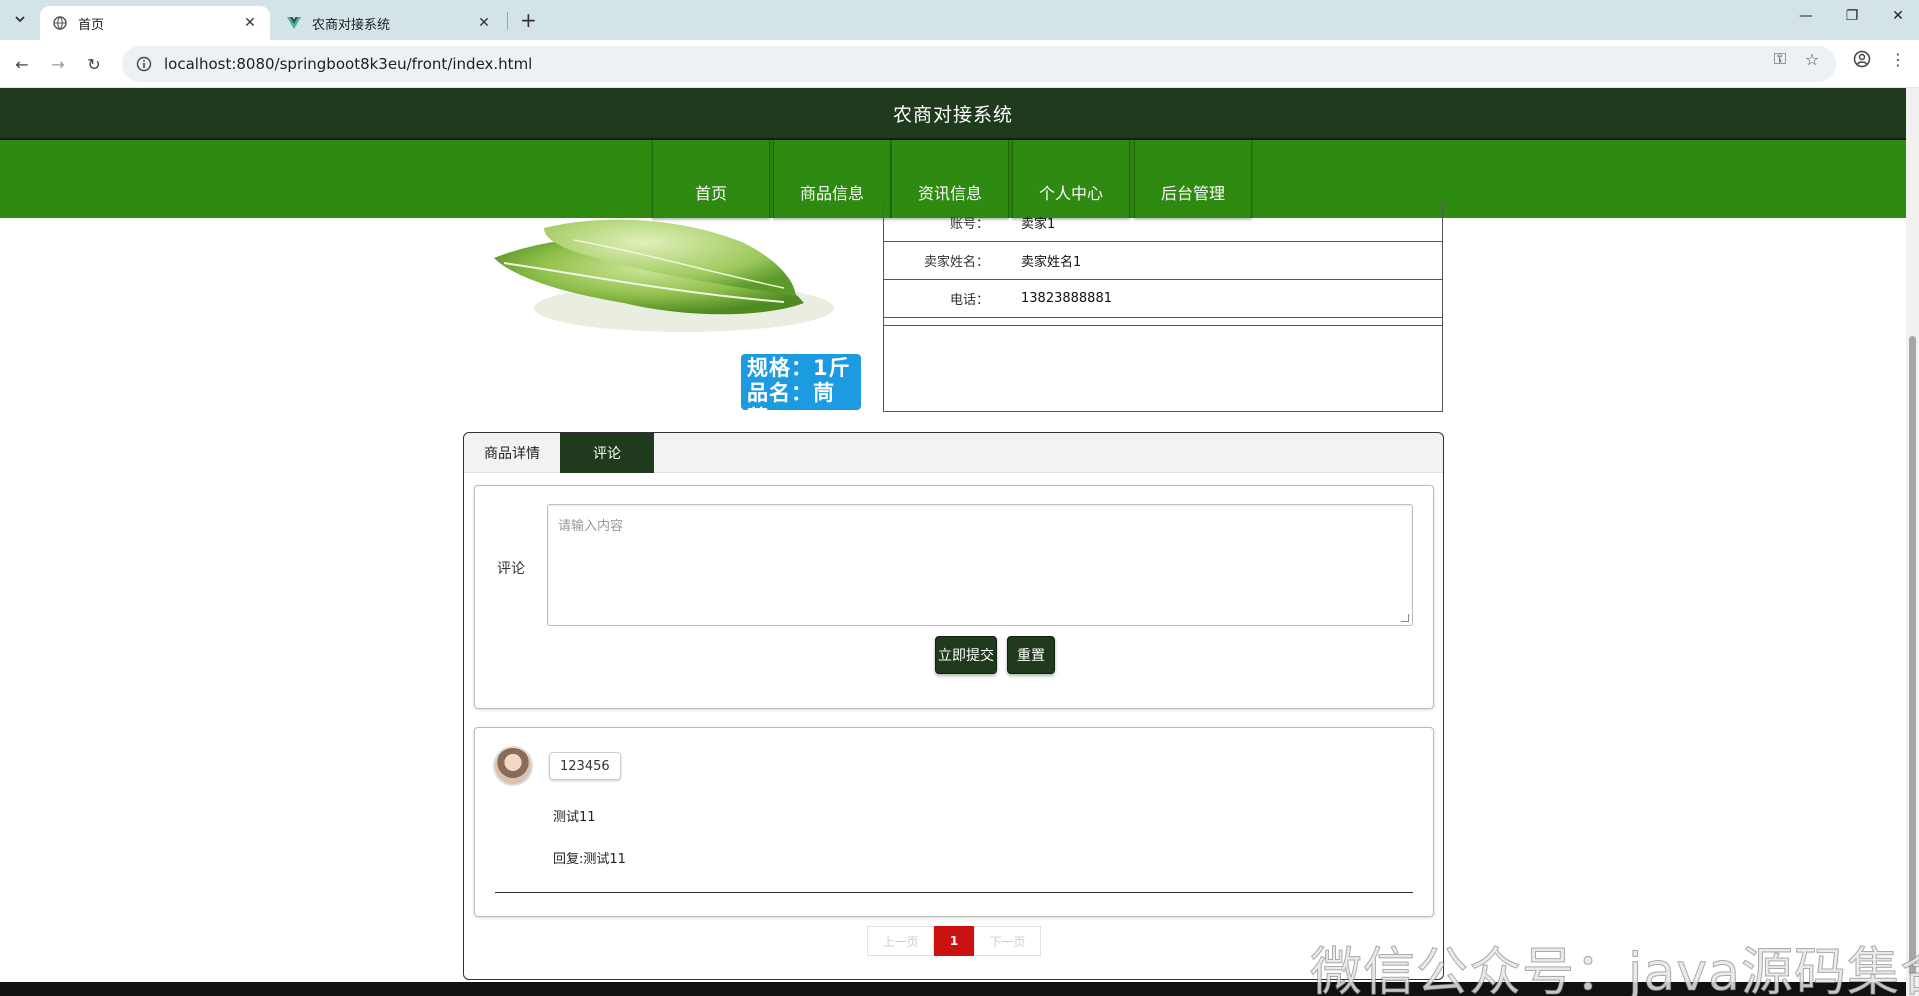 Image resolution: width=1919 pixels, height=996 pixels. What do you see at coordinates (956, 262) in the screenshot?
I see `info-label: 卖家姓名：` at bounding box center [956, 262].